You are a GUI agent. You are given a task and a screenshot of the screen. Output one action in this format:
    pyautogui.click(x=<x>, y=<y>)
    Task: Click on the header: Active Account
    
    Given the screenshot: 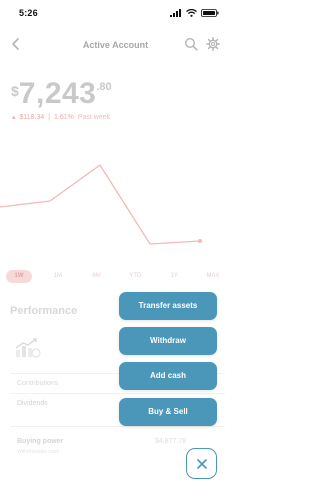 What is the action you would take?
    pyautogui.click(x=115, y=45)
    